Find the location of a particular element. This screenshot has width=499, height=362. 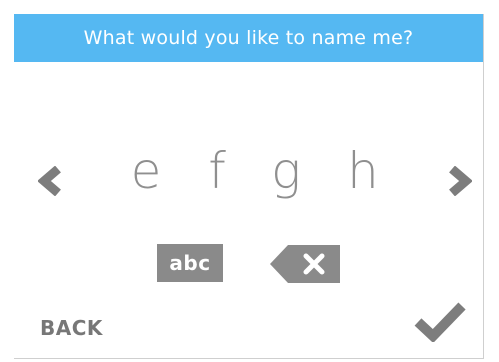

abc-mode-button: abc is located at coordinates (190, 263).